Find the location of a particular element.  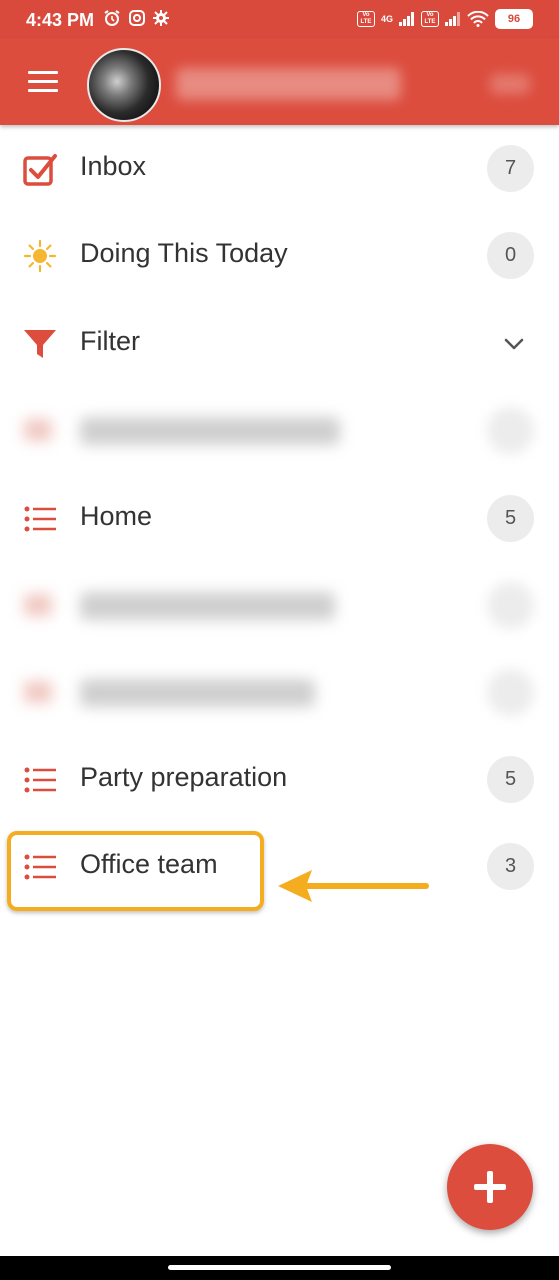

filter-icon is located at coordinates (40, 344).